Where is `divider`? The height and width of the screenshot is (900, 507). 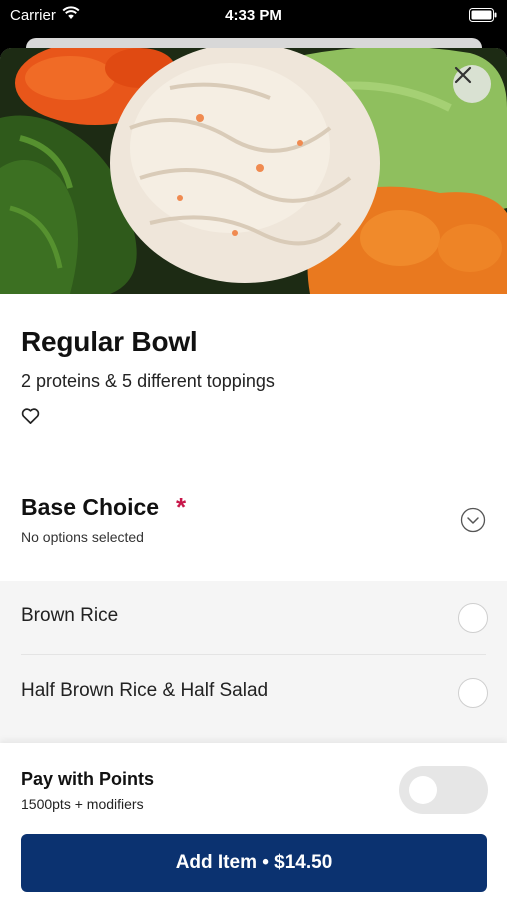
divider is located at coordinates (253, 654).